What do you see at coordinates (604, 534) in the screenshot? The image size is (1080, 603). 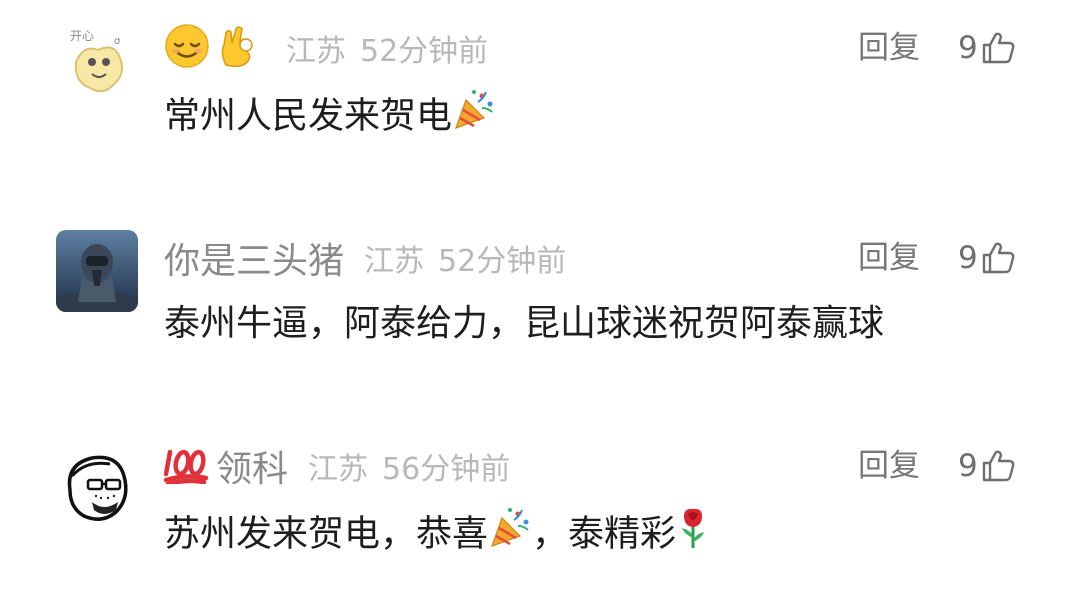 I see `comment-text-content: ，泰精彩` at bounding box center [604, 534].